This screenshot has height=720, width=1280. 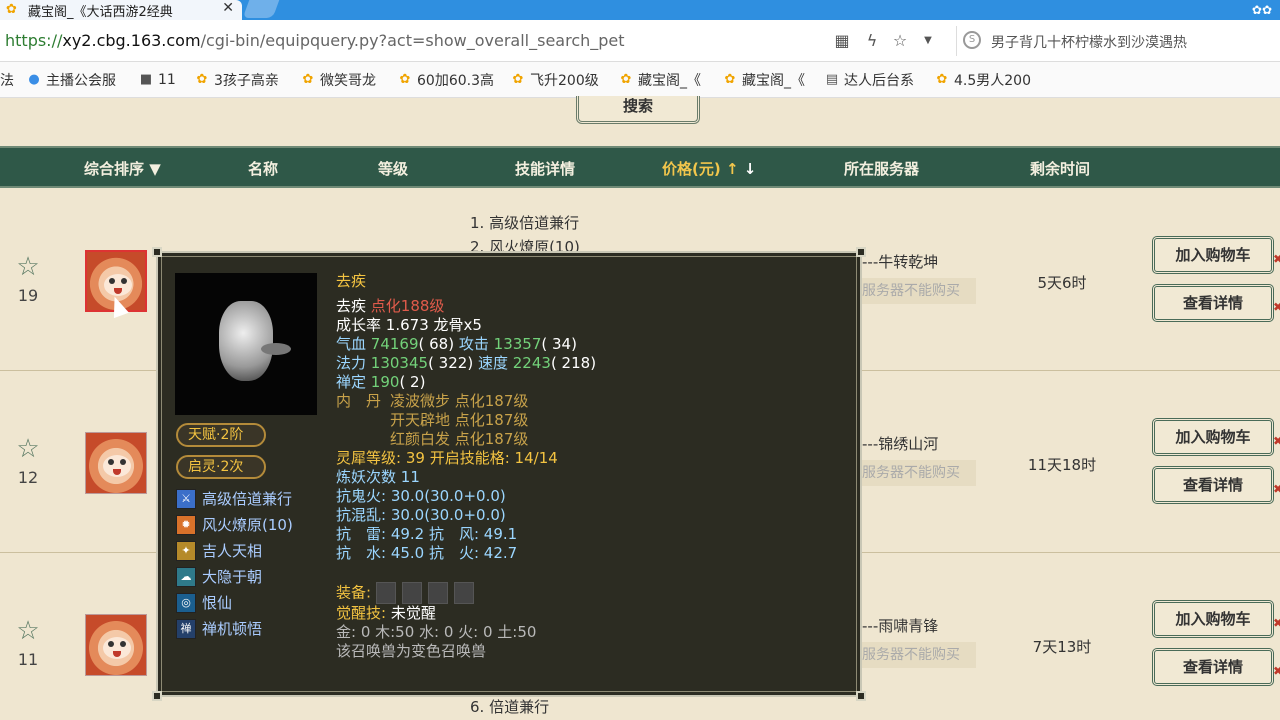 I want to click on tooltip-skill: ✦ 吉人天相, so click(x=219, y=550).